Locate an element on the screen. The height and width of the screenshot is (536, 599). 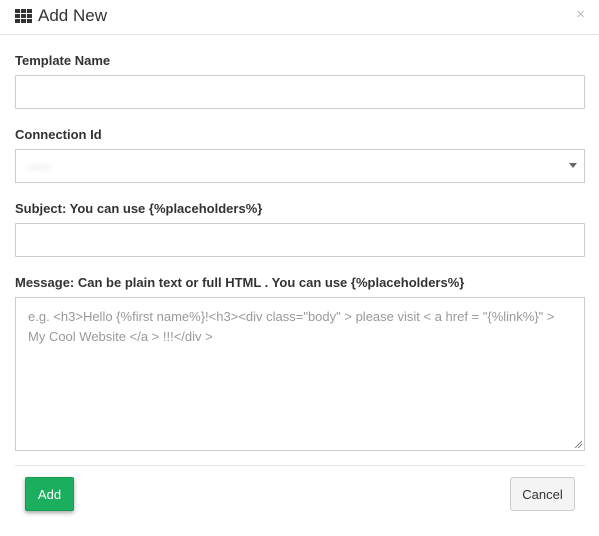
close-icon: × is located at coordinates (580, 14).